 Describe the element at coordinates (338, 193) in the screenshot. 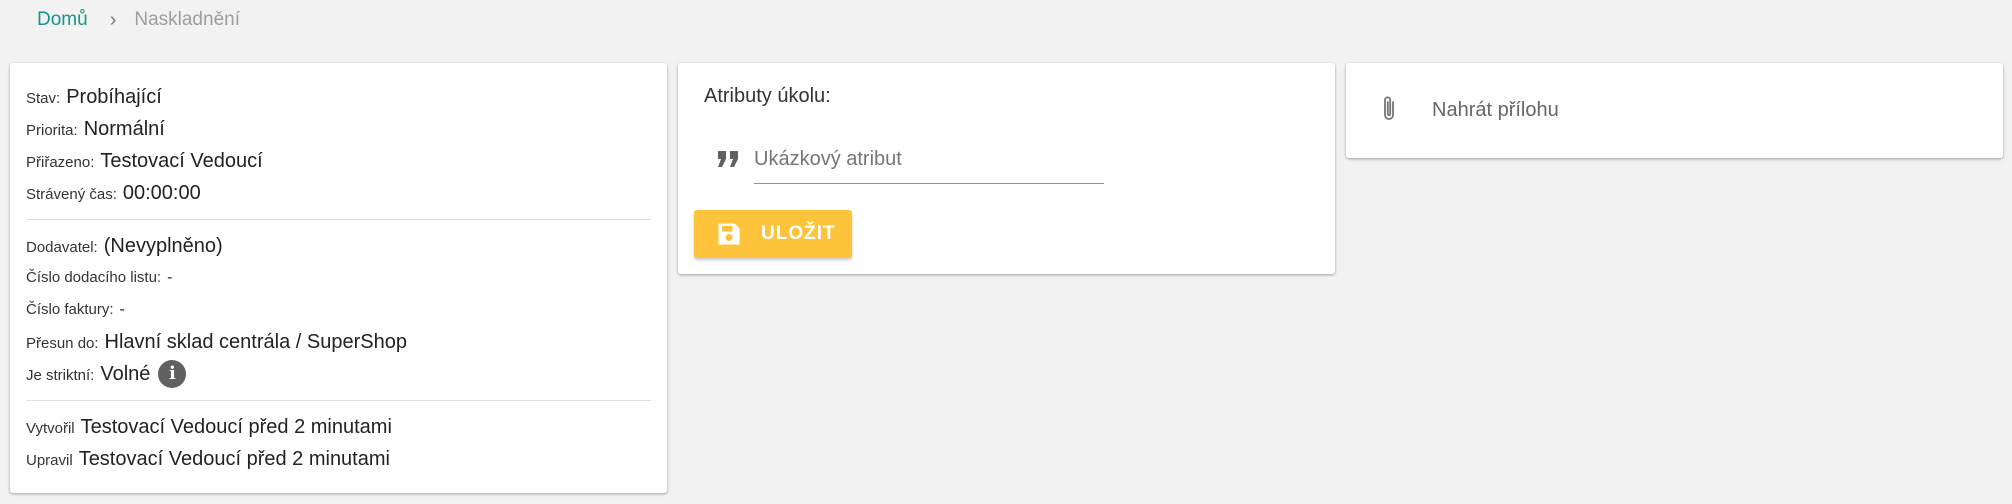

I see `time-spent-row: Strávený čas: 00:00:00` at that location.